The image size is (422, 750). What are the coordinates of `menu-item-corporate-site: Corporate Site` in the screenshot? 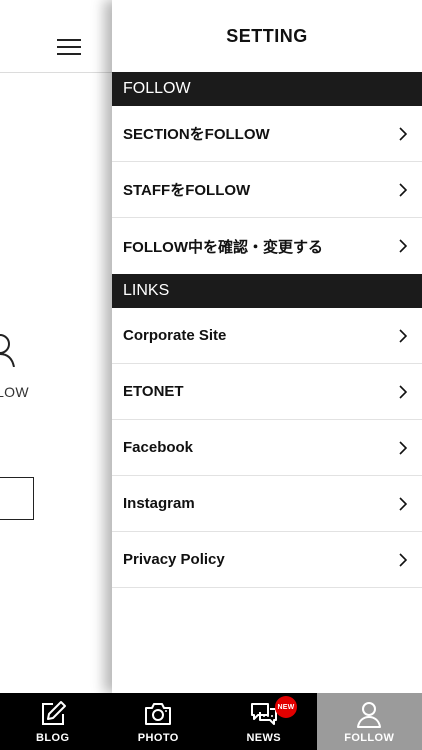 It's located at (267, 336).